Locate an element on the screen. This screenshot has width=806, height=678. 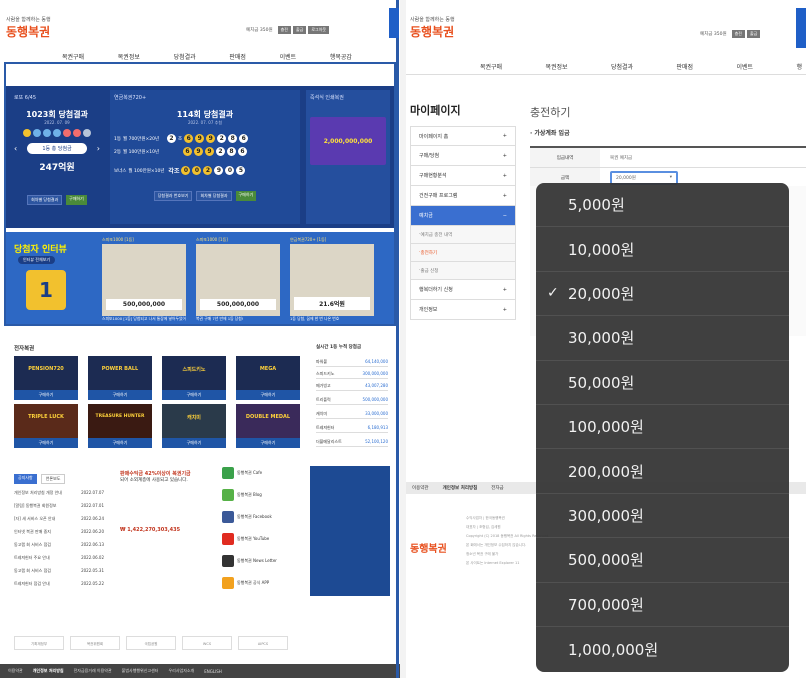
menu-item: 건전구매 프로그램 + is located at coordinates (463, 196).